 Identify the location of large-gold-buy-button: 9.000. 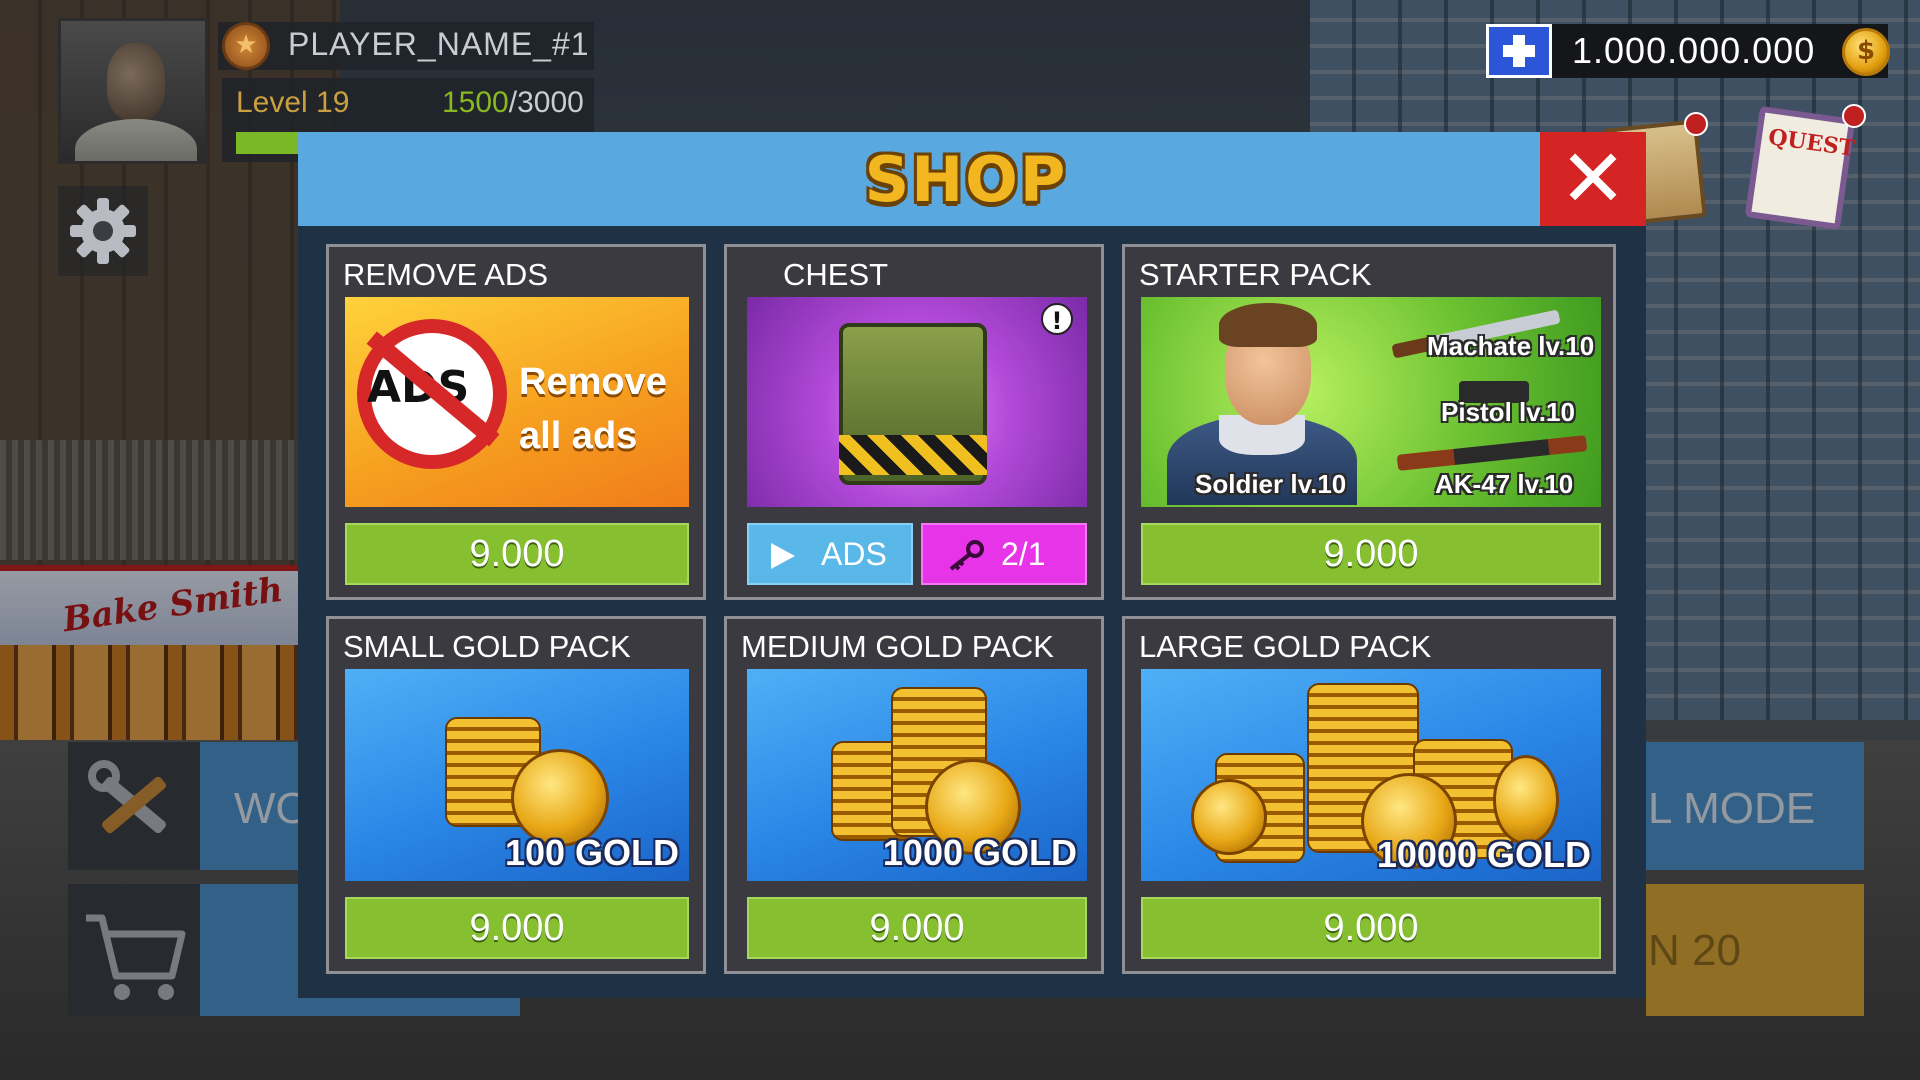
(1371, 928).